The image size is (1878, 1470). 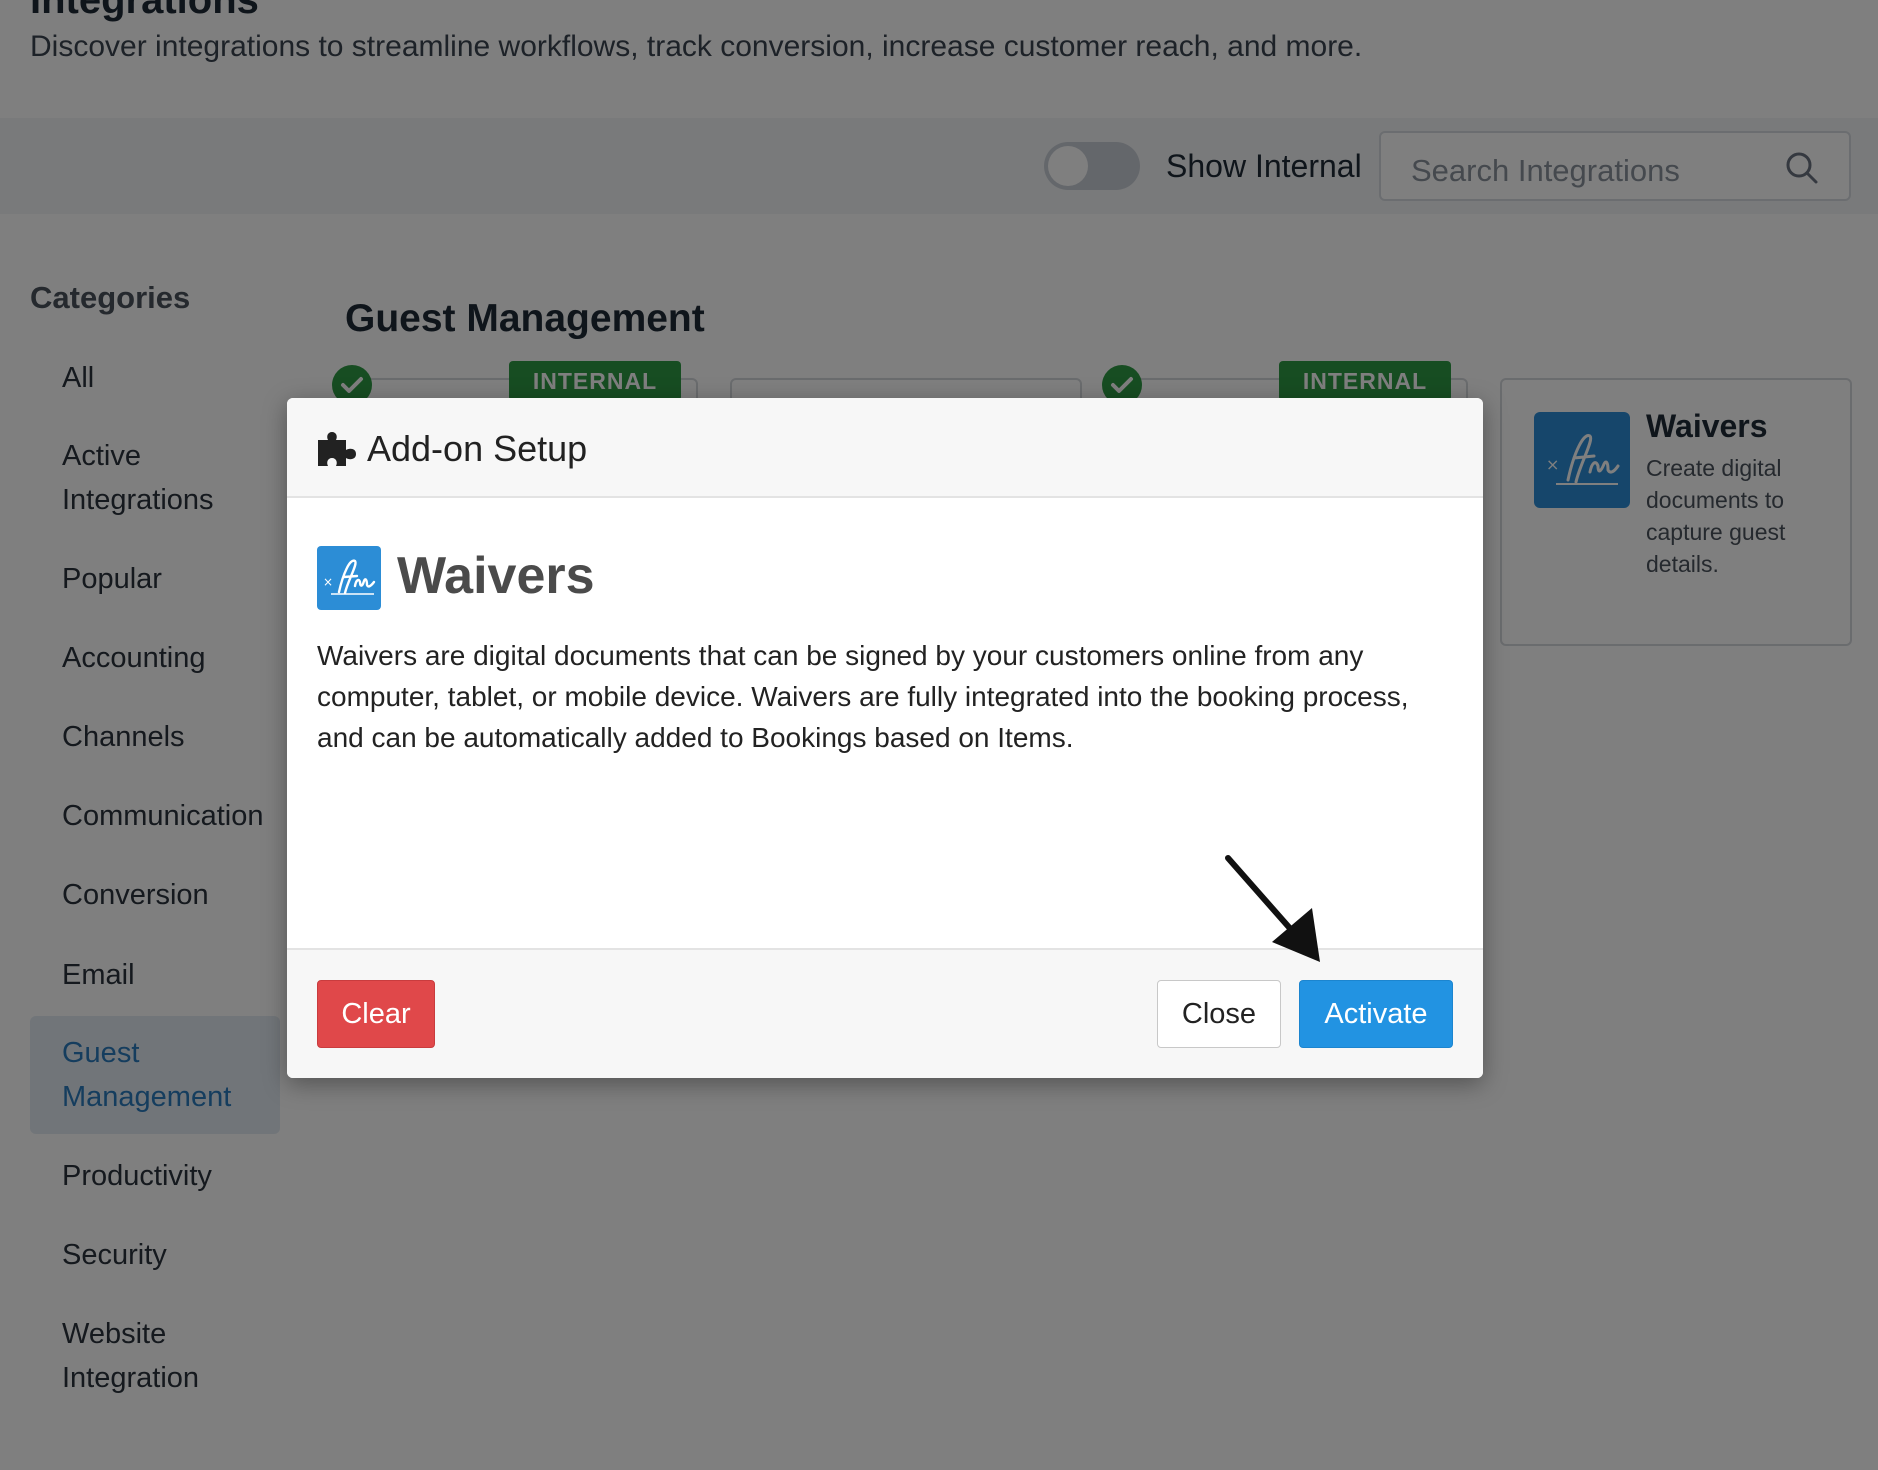 I want to click on addon-name: Waivers, so click(x=496, y=576).